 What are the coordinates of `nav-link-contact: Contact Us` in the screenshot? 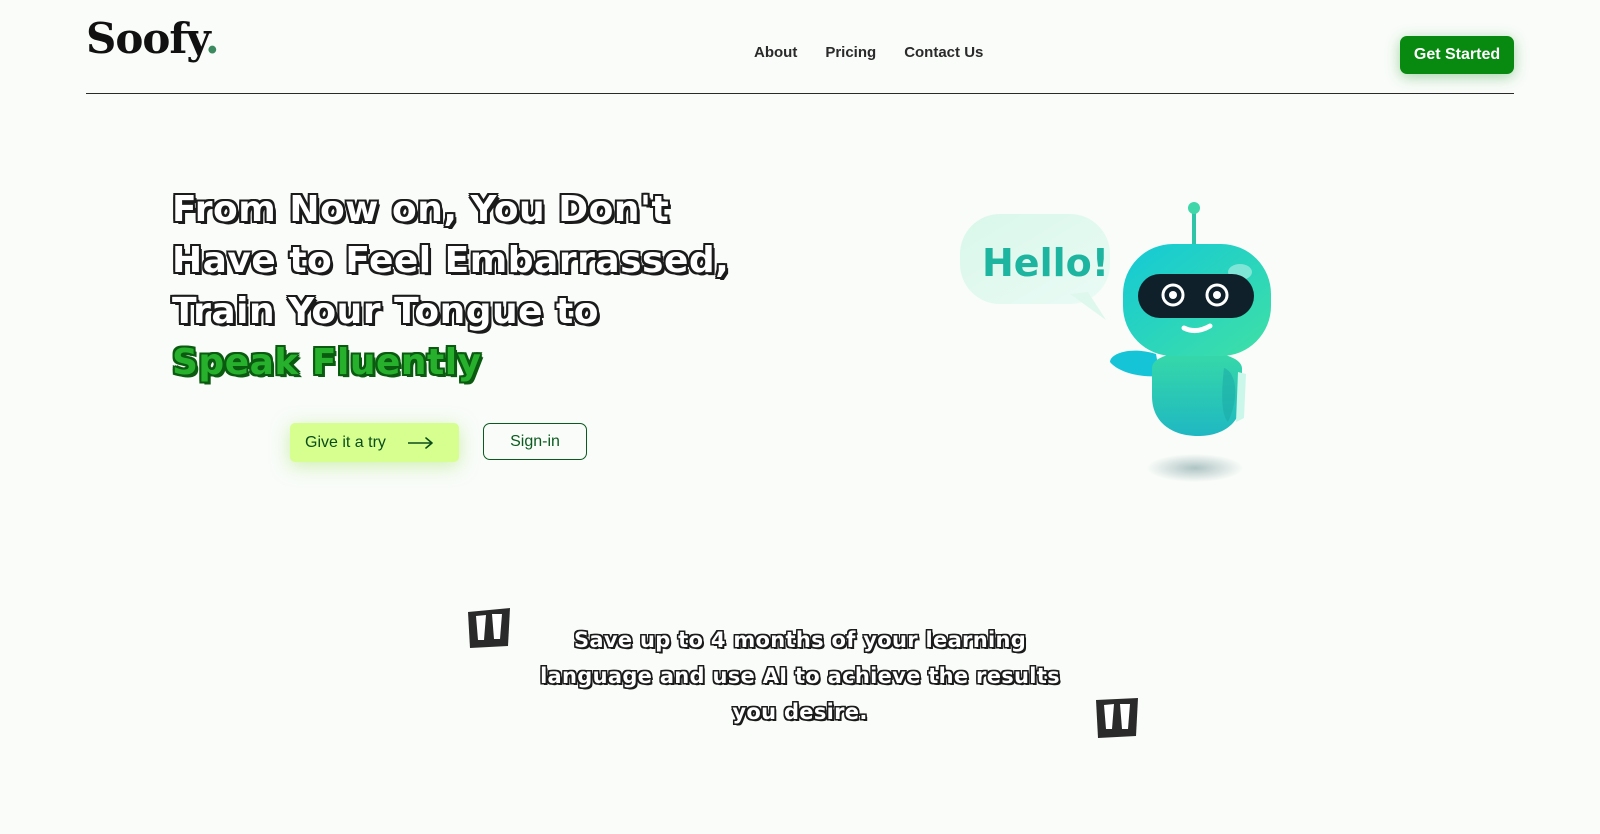 It's located at (943, 52).